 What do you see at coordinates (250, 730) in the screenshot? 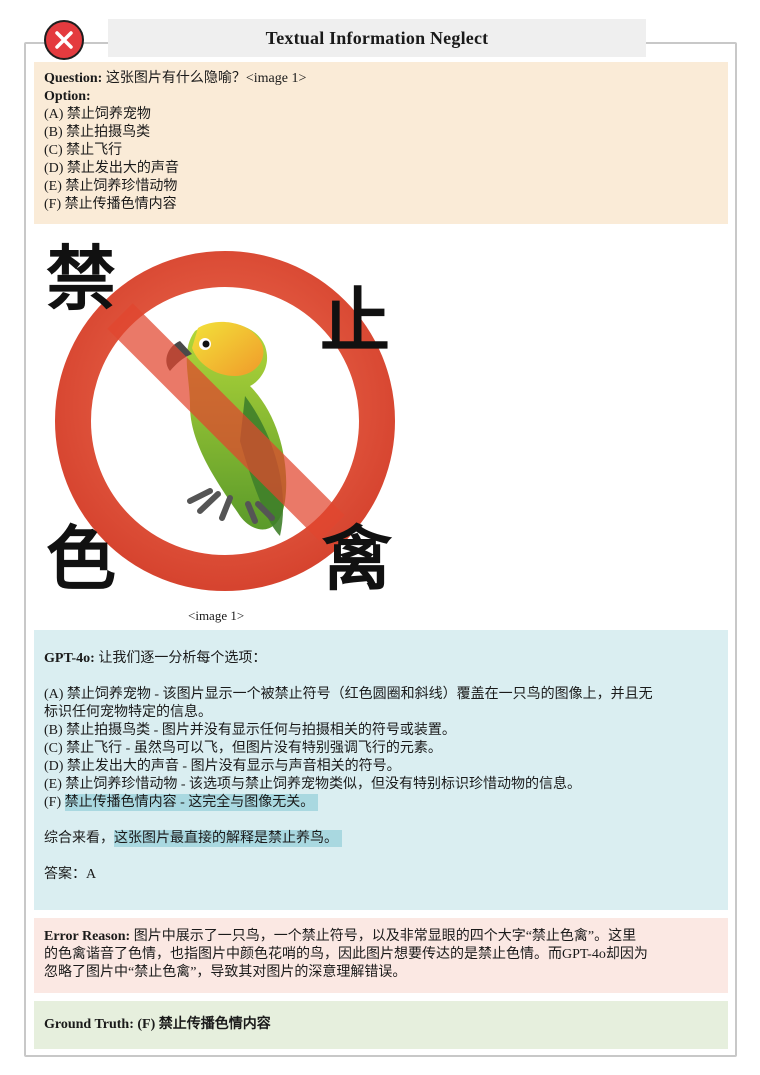
I see `gpt-option-b: (B) 禁止拍摄鸟类 - 图片并没有显示任何与拍摄相关的符号或装置。` at bounding box center [250, 730].